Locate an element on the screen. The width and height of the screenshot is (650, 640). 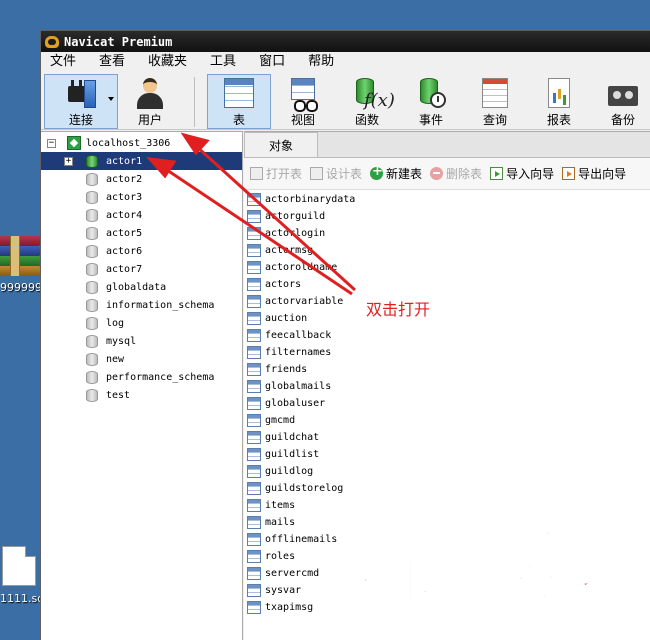
tree-database-row: information_schema is located at coordinates (141, 305).